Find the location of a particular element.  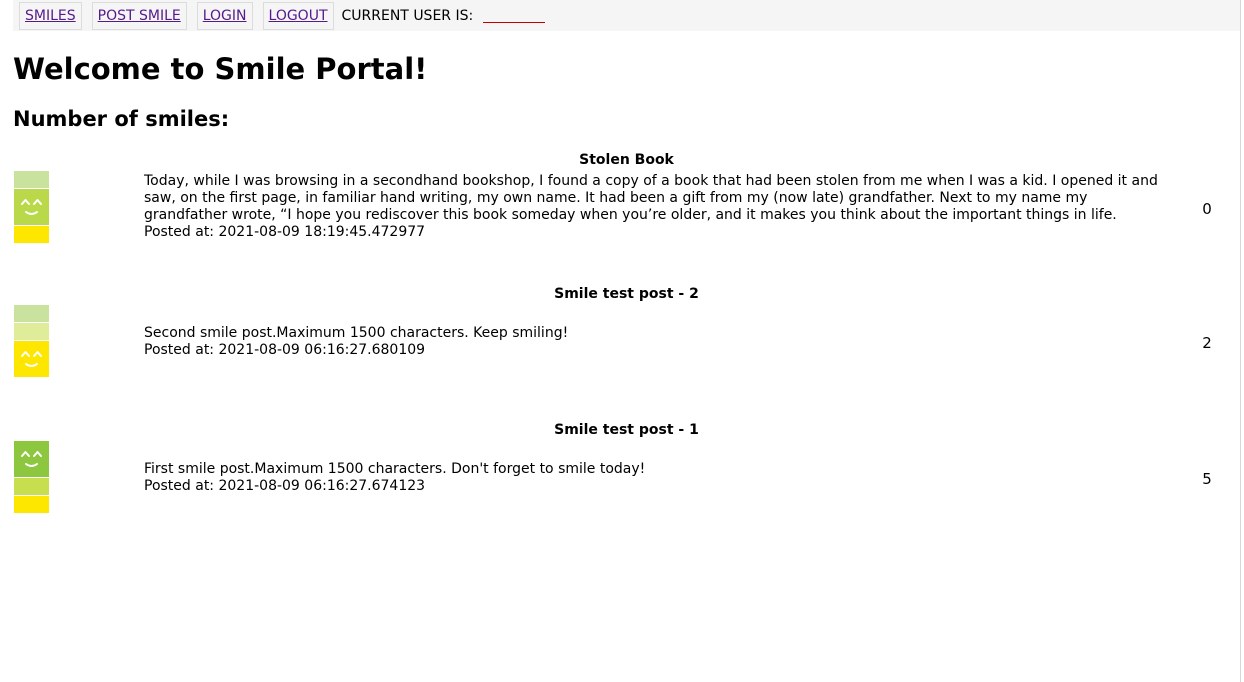

nav-link-logout: LOGOUT is located at coordinates (298, 15).